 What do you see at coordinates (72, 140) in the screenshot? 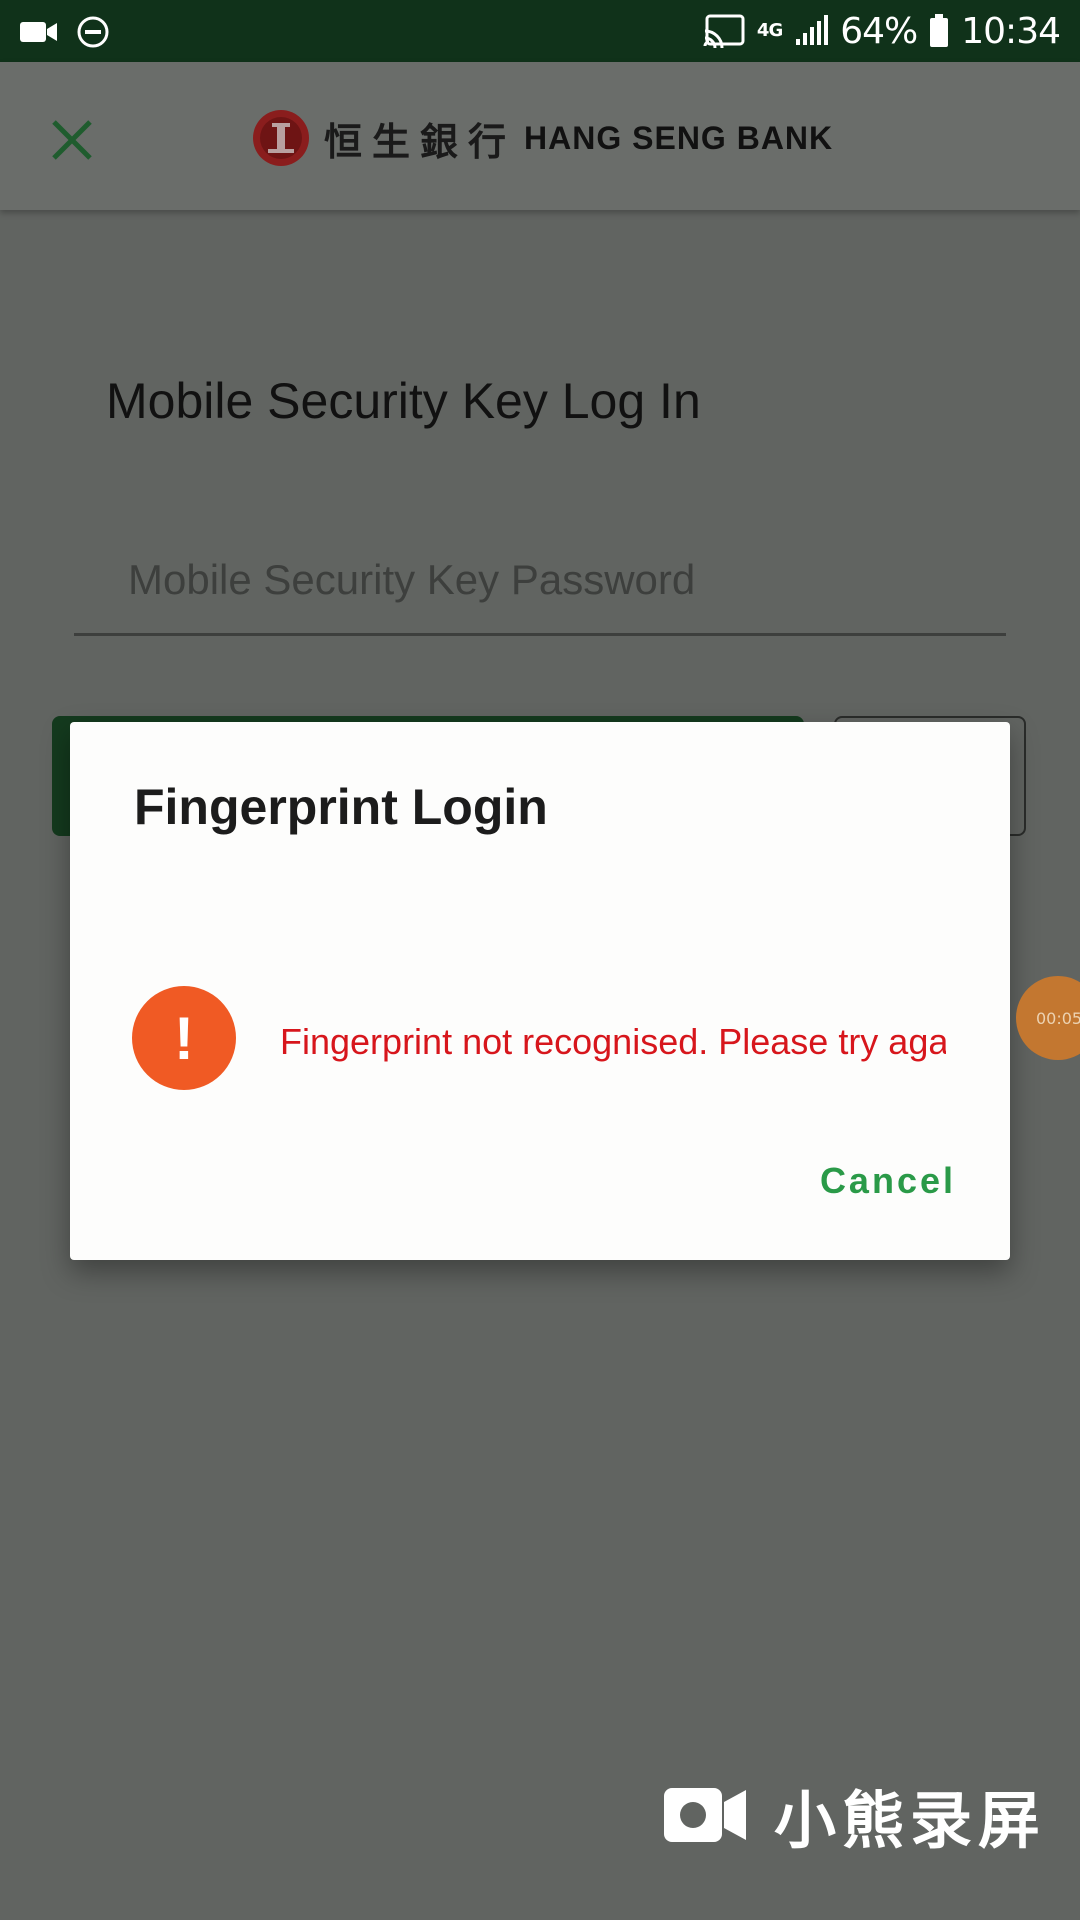
I see `close-icon` at bounding box center [72, 140].